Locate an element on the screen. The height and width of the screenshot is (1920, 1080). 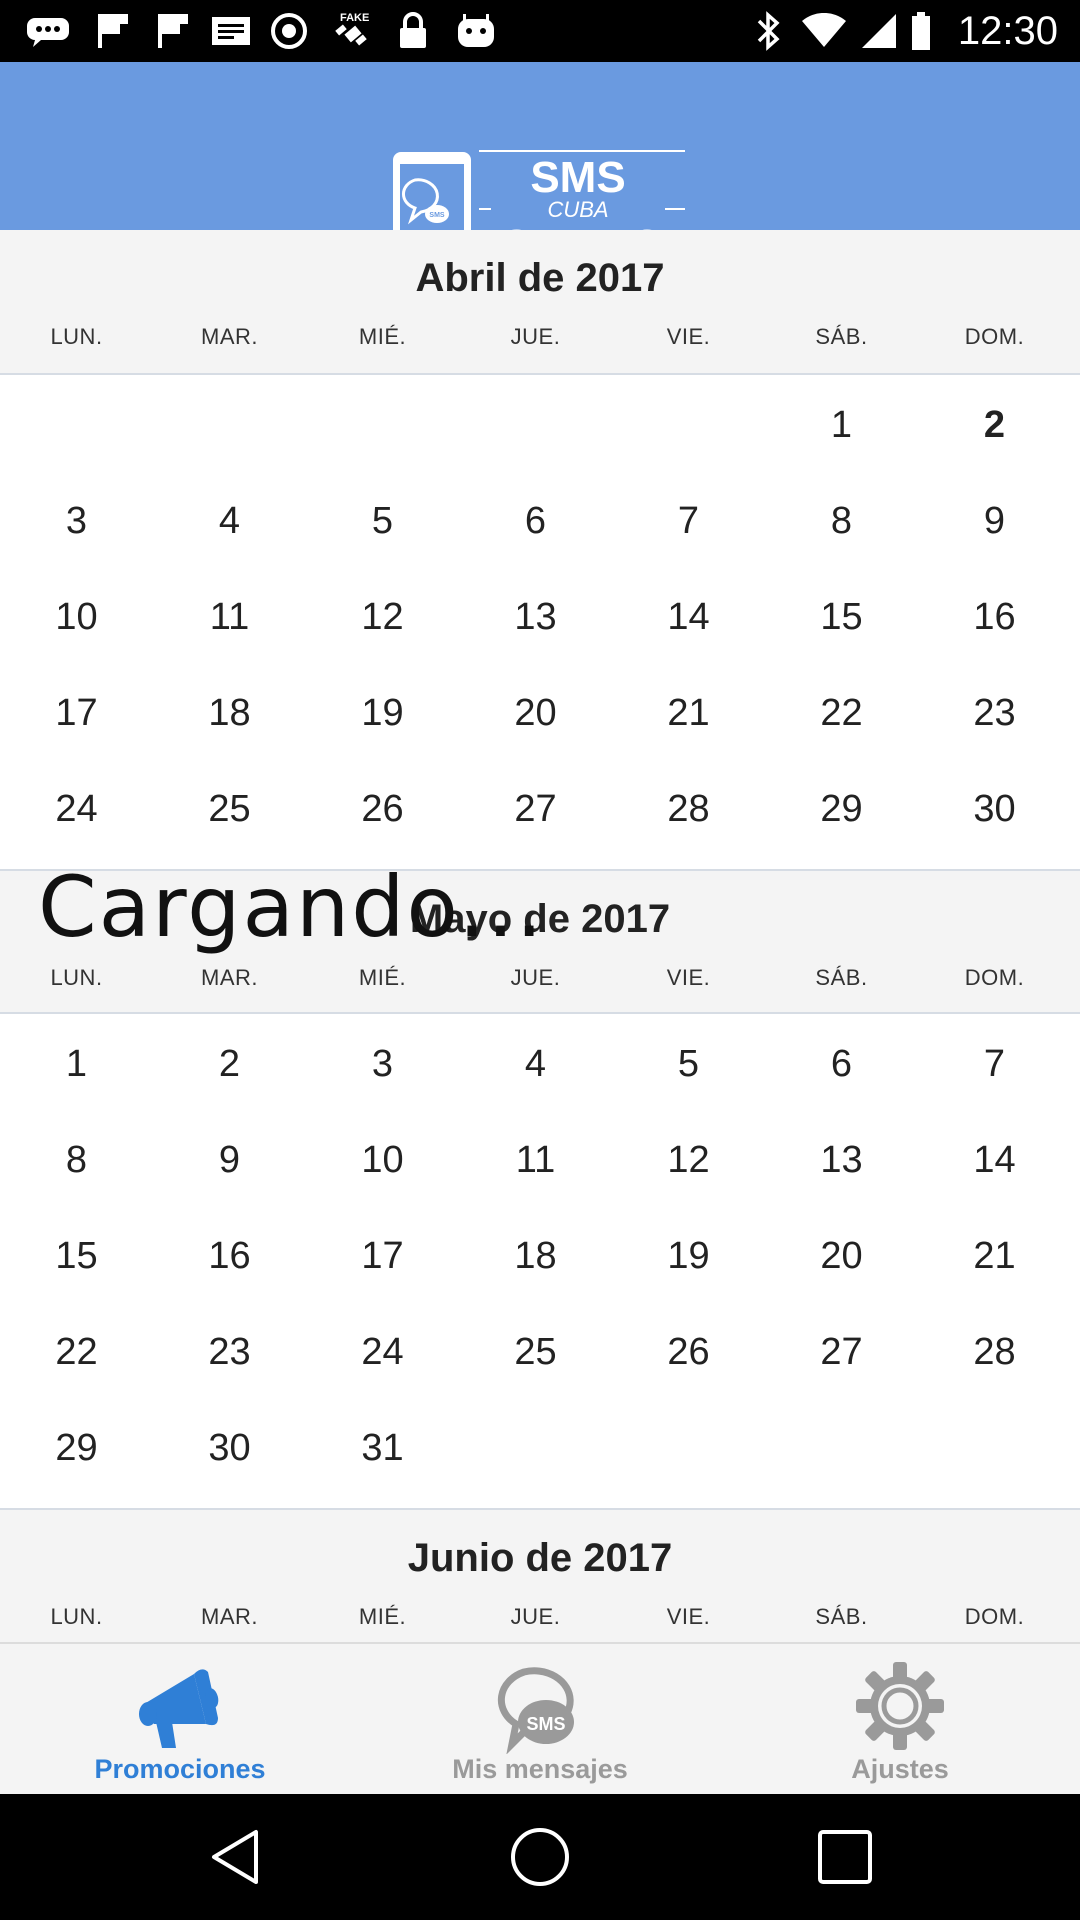
logo-line2: CUBA is located at coordinates (577, 209).